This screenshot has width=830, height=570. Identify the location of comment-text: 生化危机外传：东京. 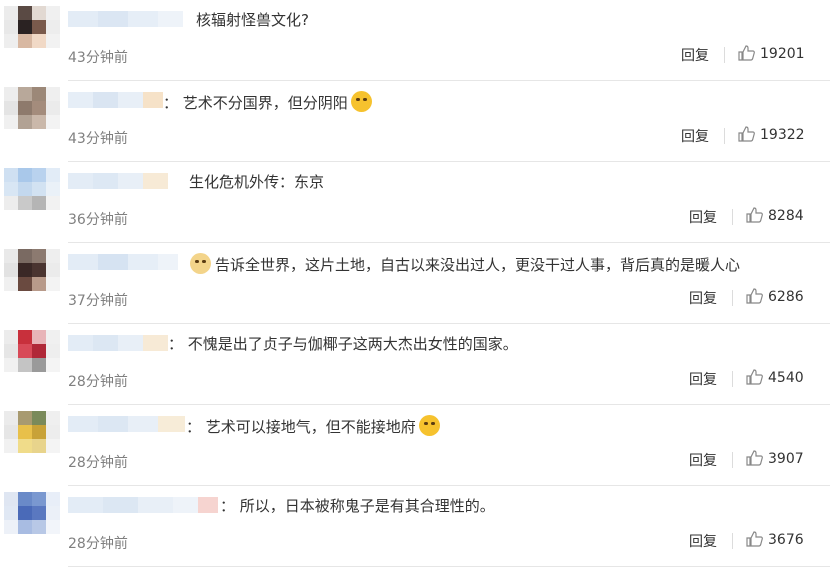
(257, 182).